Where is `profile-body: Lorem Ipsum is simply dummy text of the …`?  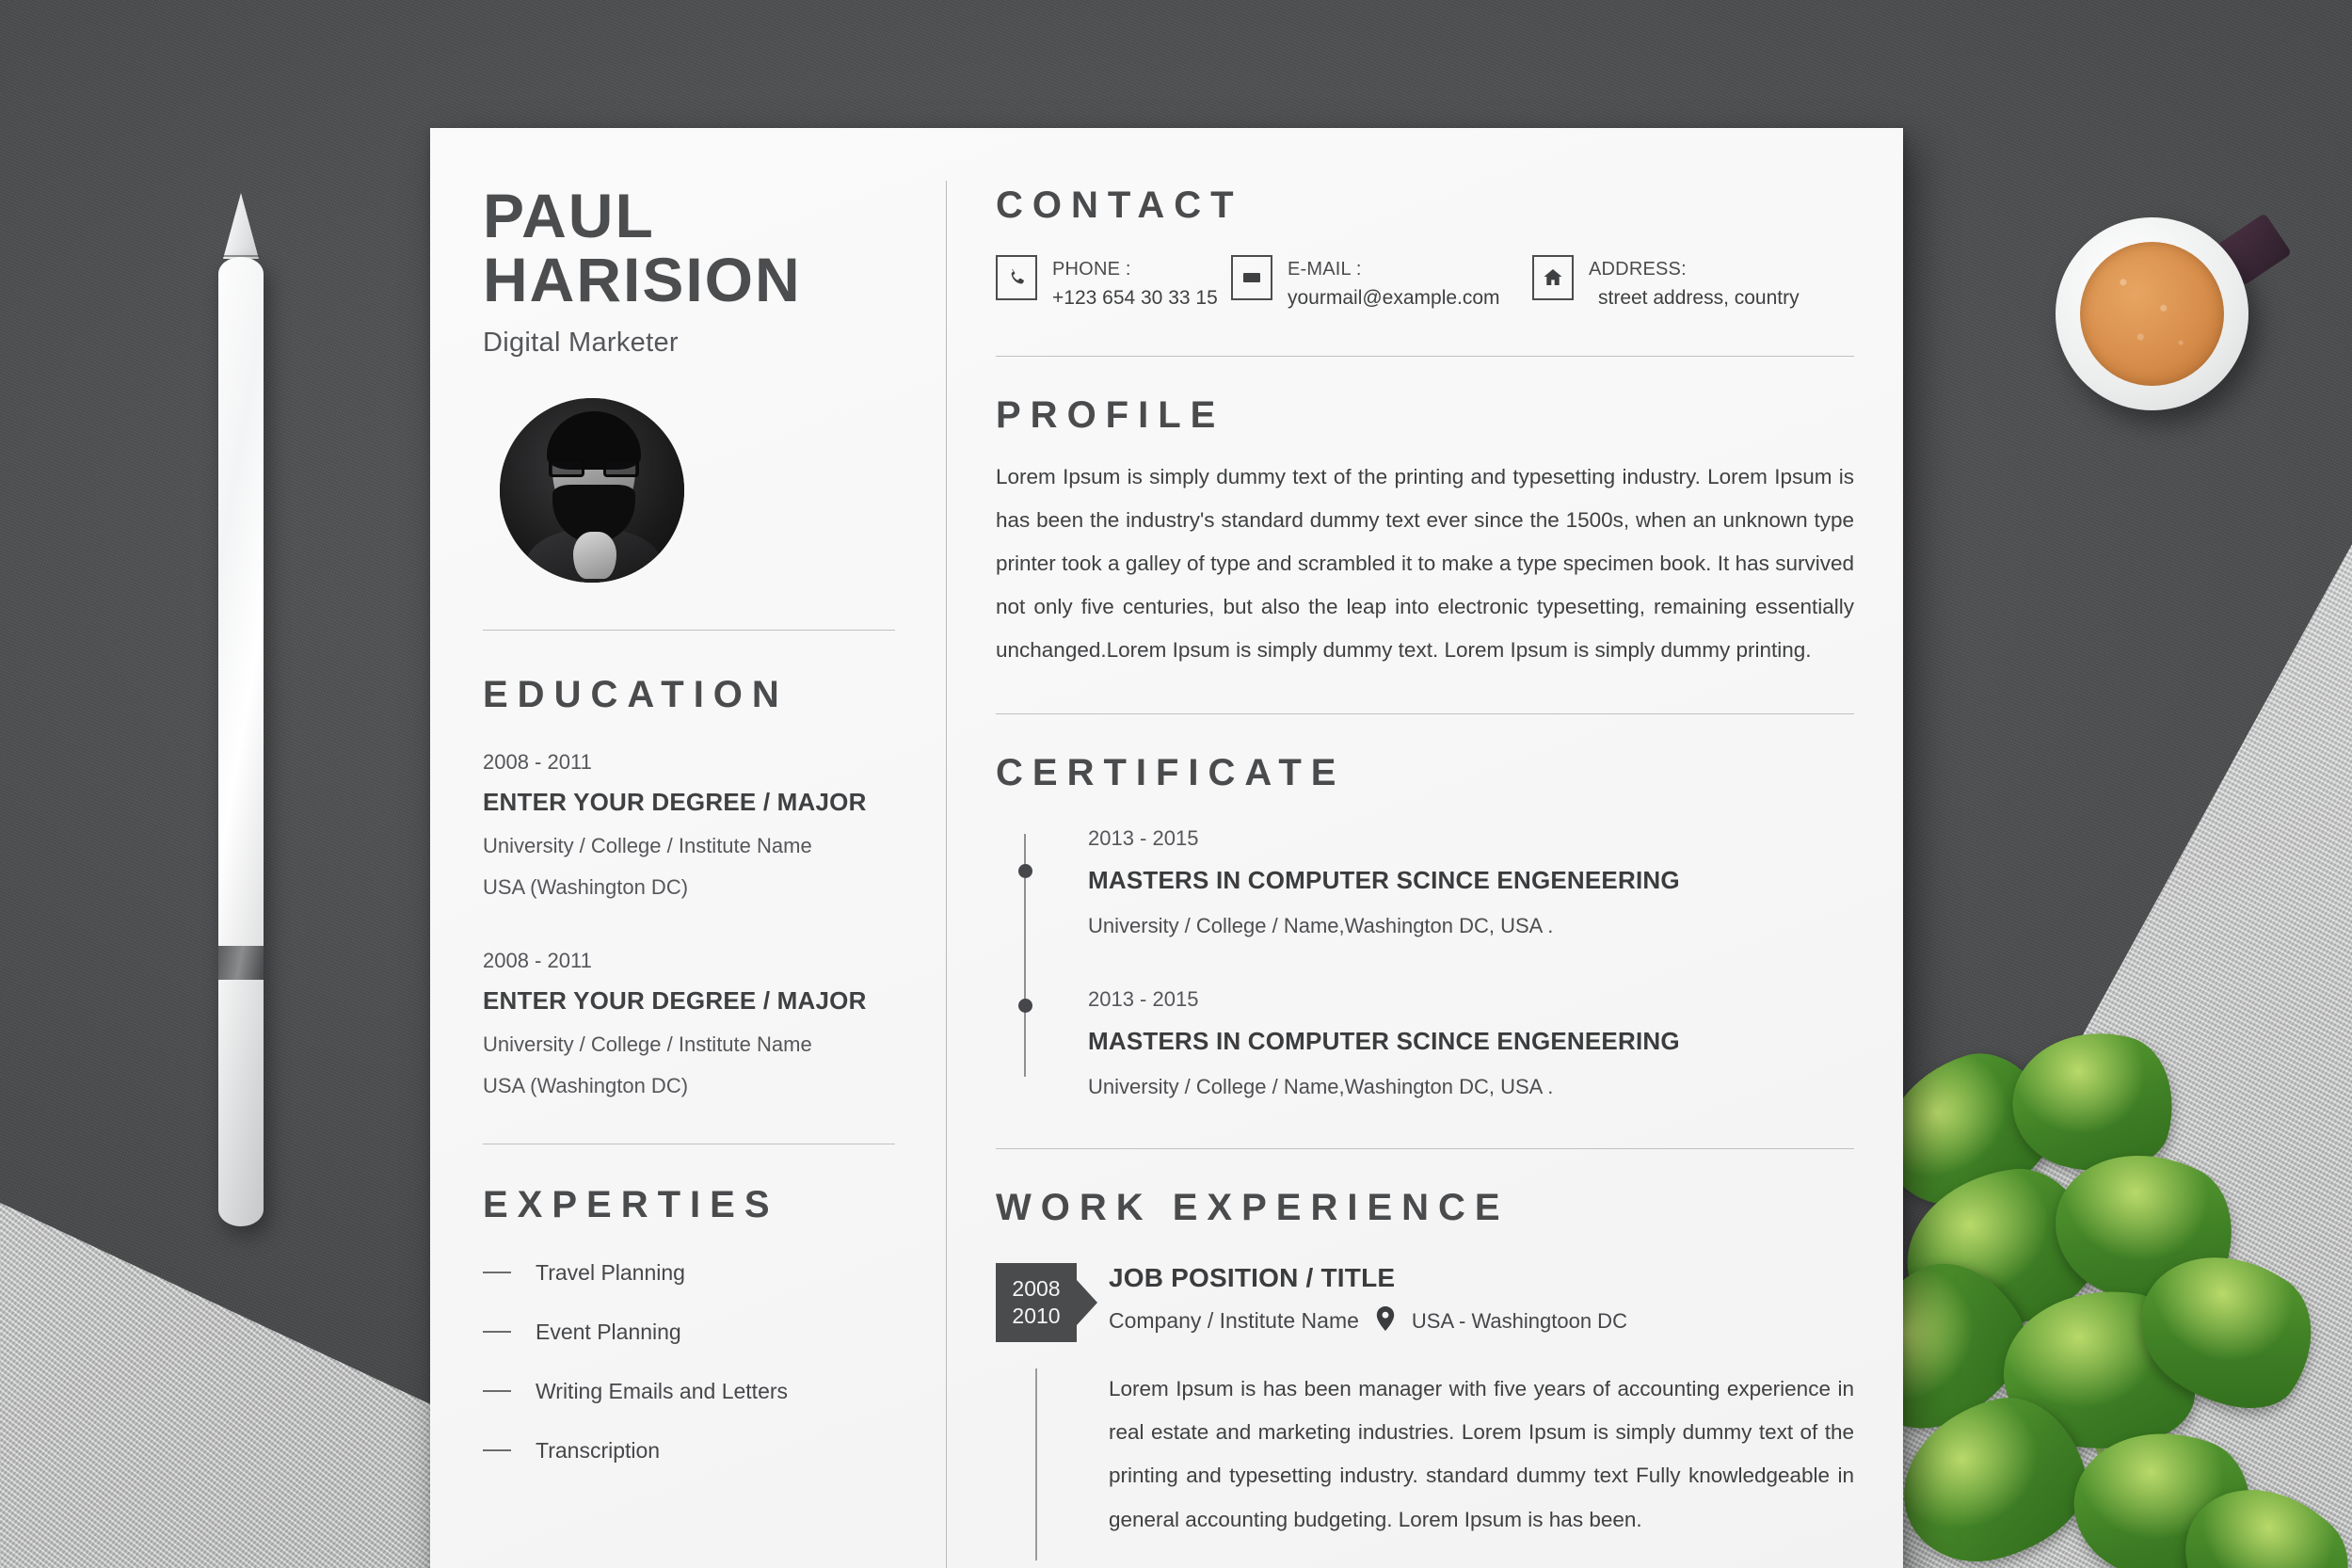 profile-body: Lorem Ipsum is simply dummy text of the … is located at coordinates (1425, 563).